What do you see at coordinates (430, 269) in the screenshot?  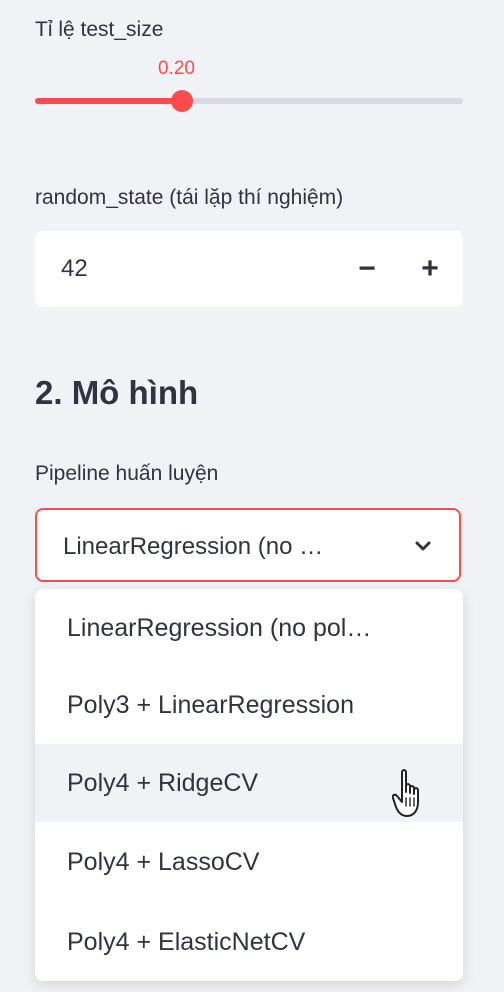 I see `increment-button: +` at bounding box center [430, 269].